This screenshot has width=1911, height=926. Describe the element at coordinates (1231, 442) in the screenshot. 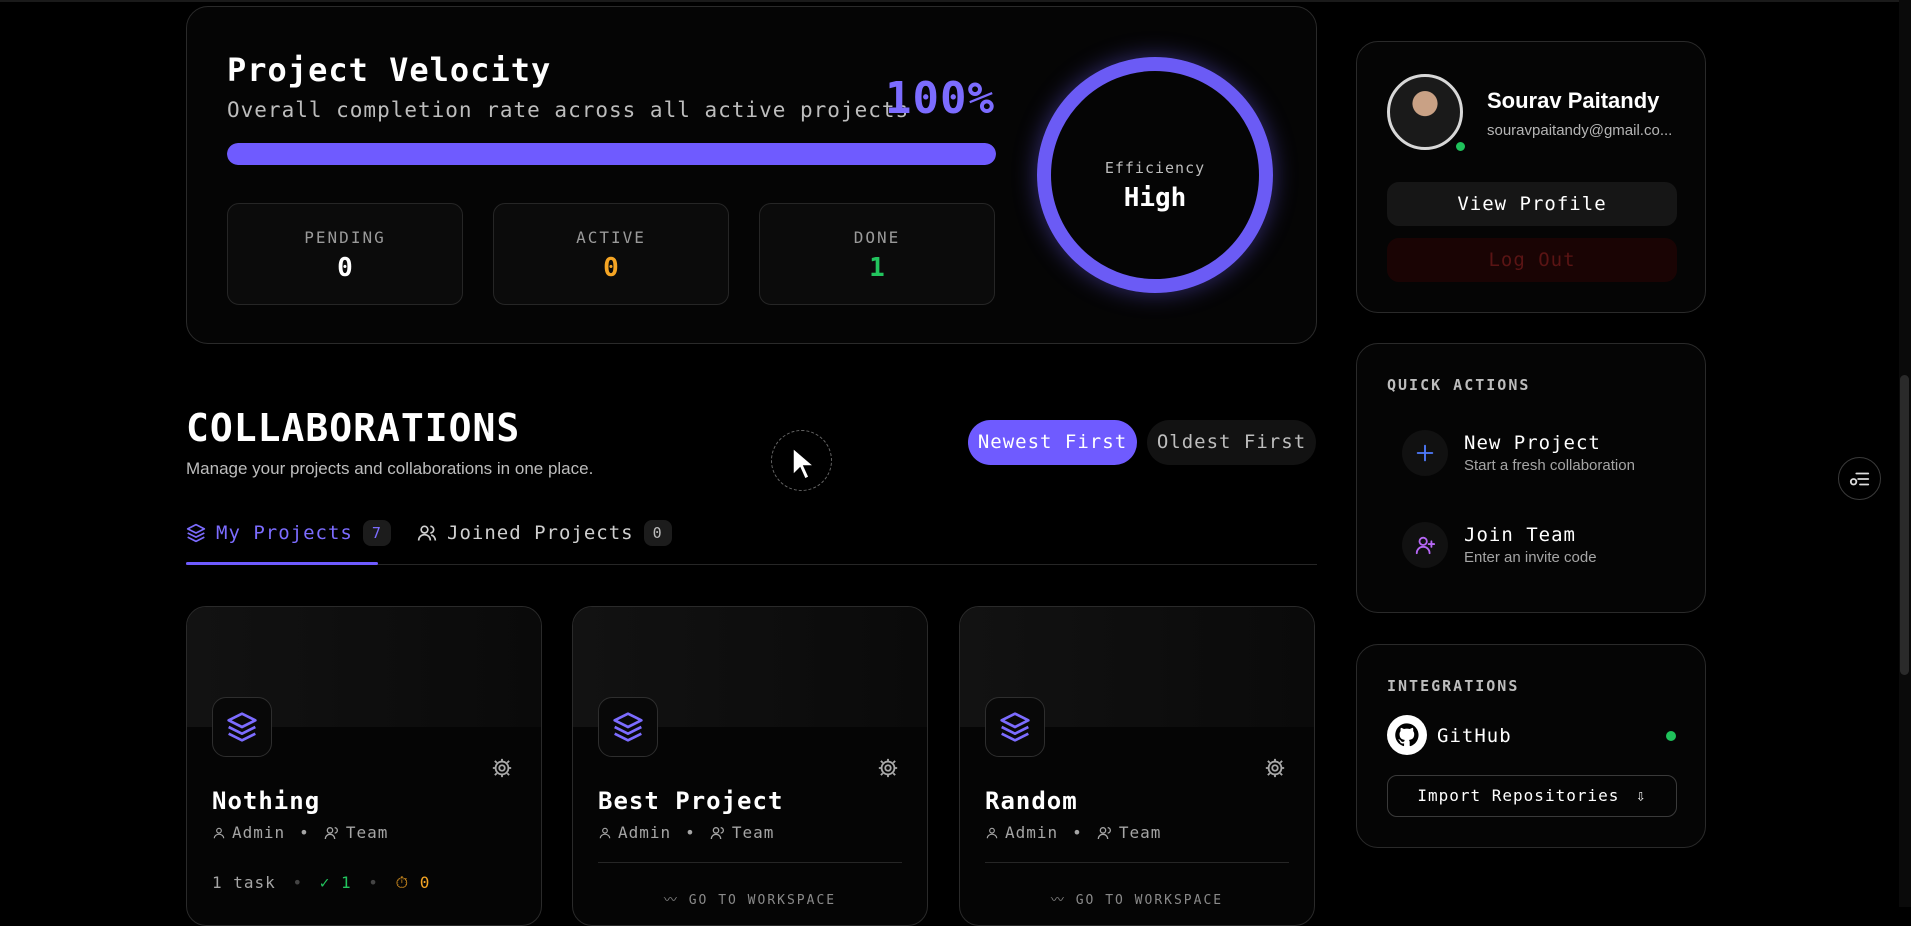

I see `sort-oldest-button: Oldest First` at that location.